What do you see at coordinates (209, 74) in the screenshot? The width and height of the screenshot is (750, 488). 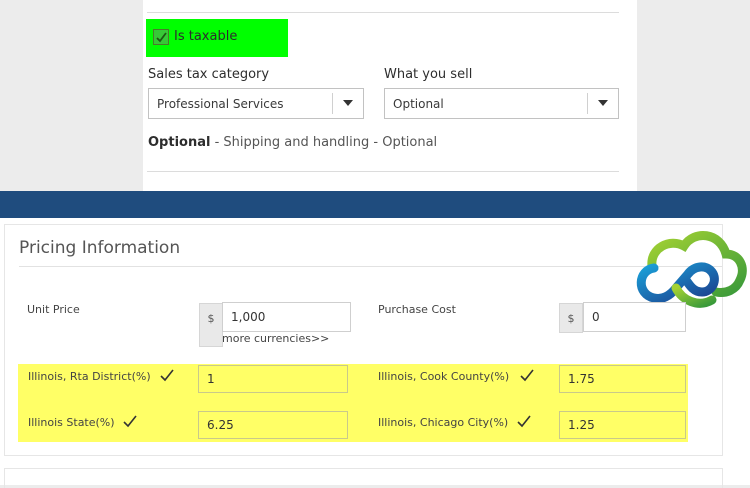 I see `sales-tax-category-label: Sales tax category` at bounding box center [209, 74].